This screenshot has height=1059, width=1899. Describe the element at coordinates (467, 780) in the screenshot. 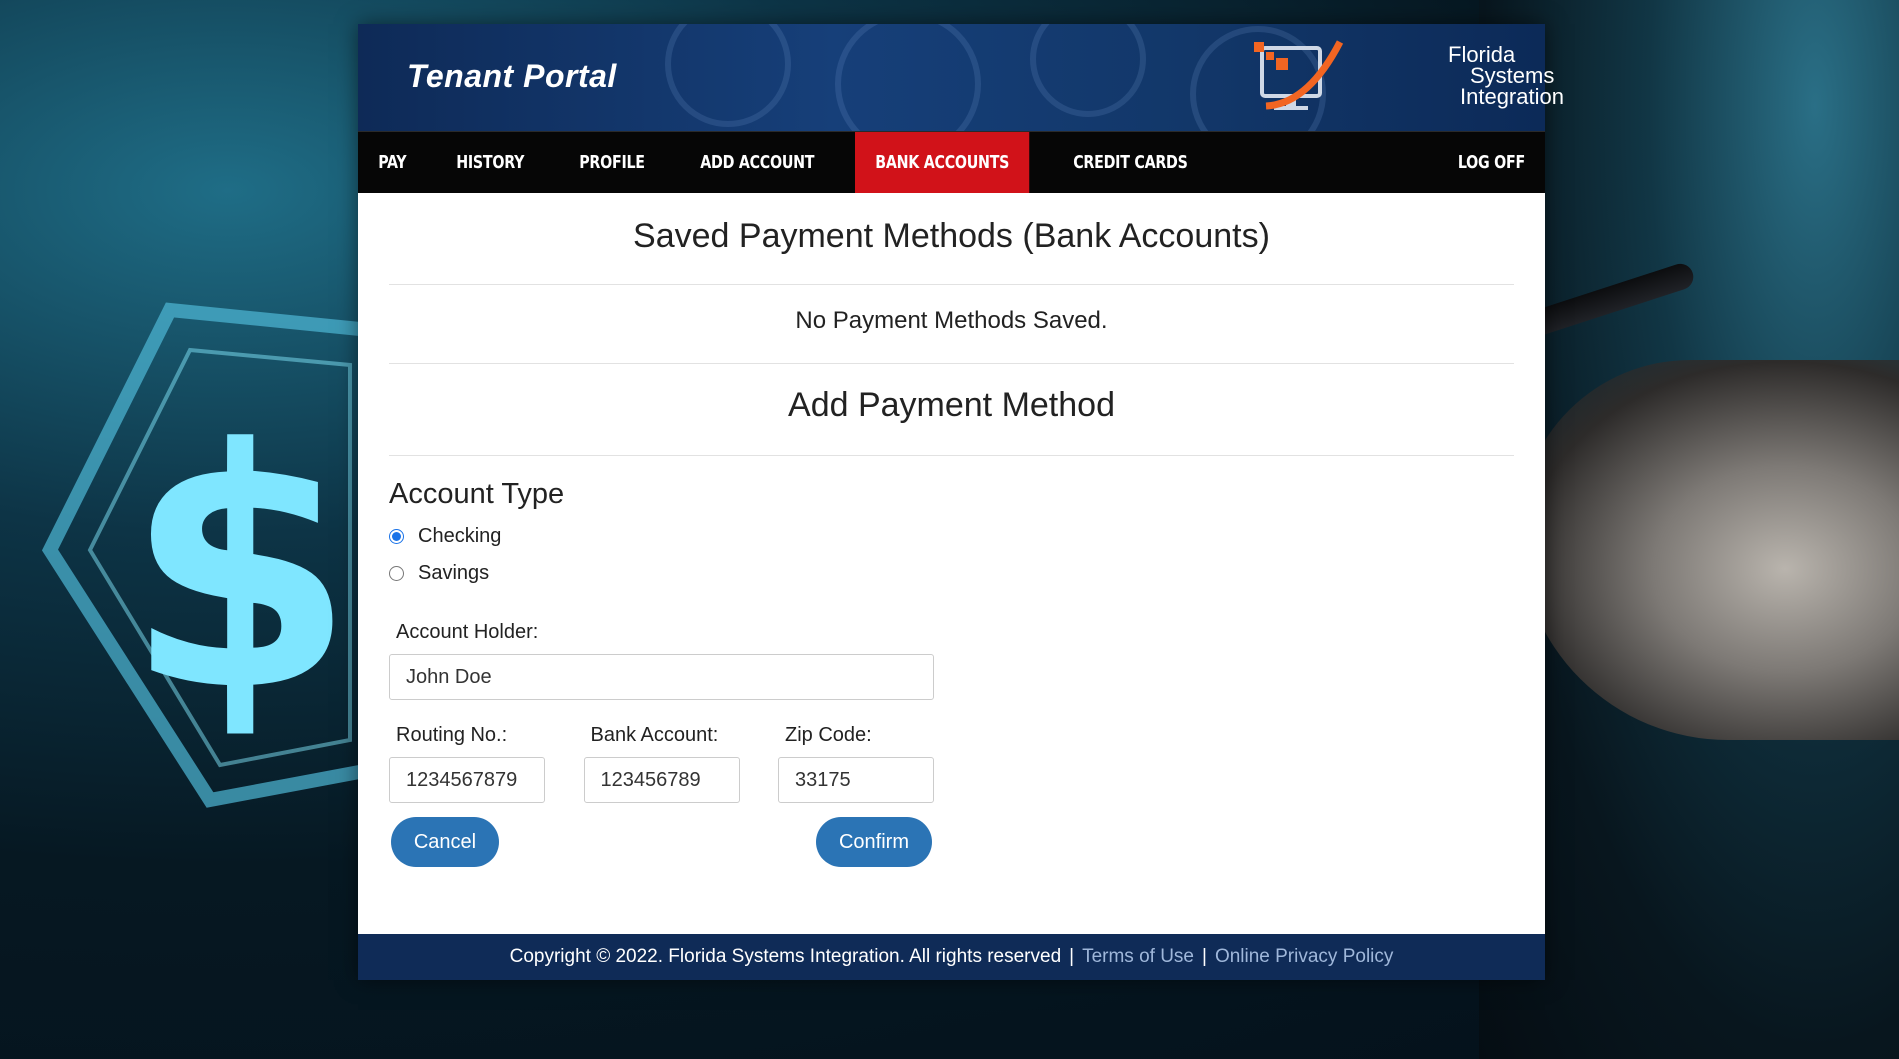

I see `routing-input: 1234567879` at that location.